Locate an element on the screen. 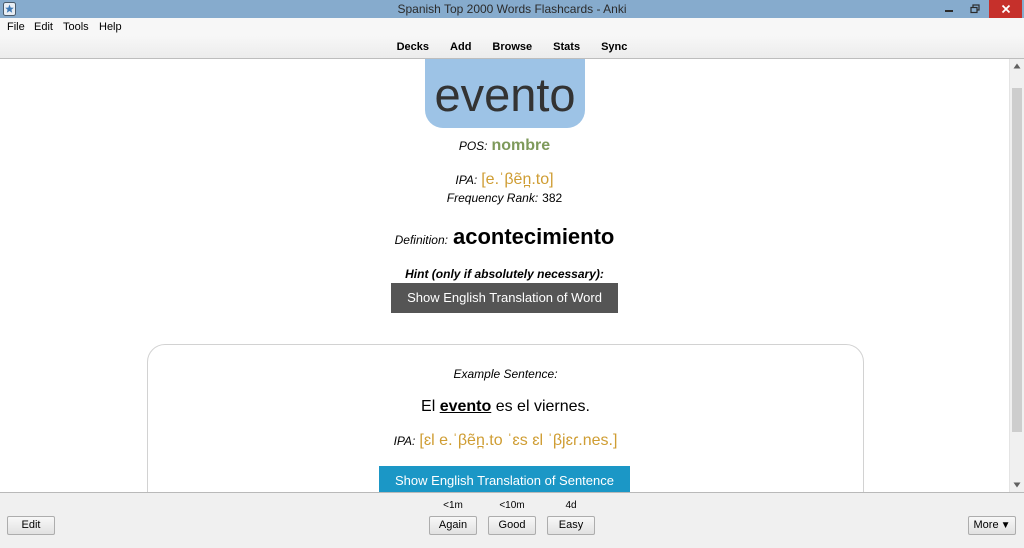 This screenshot has height=548, width=1024. pos-row: POS: nombre is located at coordinates (504, 146).